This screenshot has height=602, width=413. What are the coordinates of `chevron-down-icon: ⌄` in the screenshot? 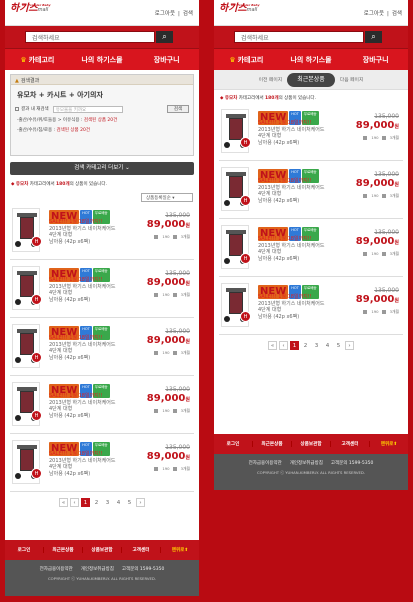 It's located at (127, 168).